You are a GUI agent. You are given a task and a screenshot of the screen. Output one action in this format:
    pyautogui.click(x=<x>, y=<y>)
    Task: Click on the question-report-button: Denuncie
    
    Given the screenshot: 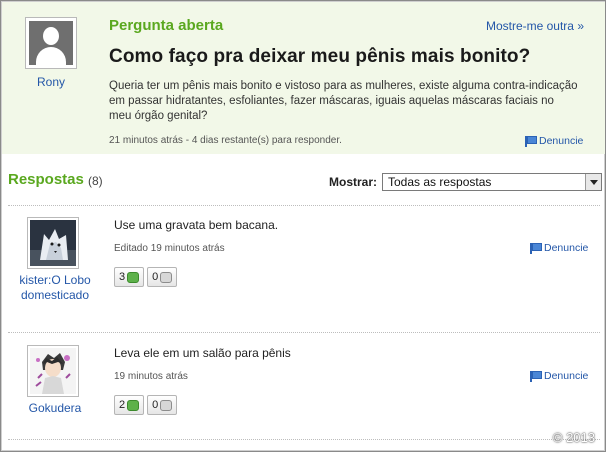 What is the action you would take?
    pyautogui.click(x=554, y=141)
    